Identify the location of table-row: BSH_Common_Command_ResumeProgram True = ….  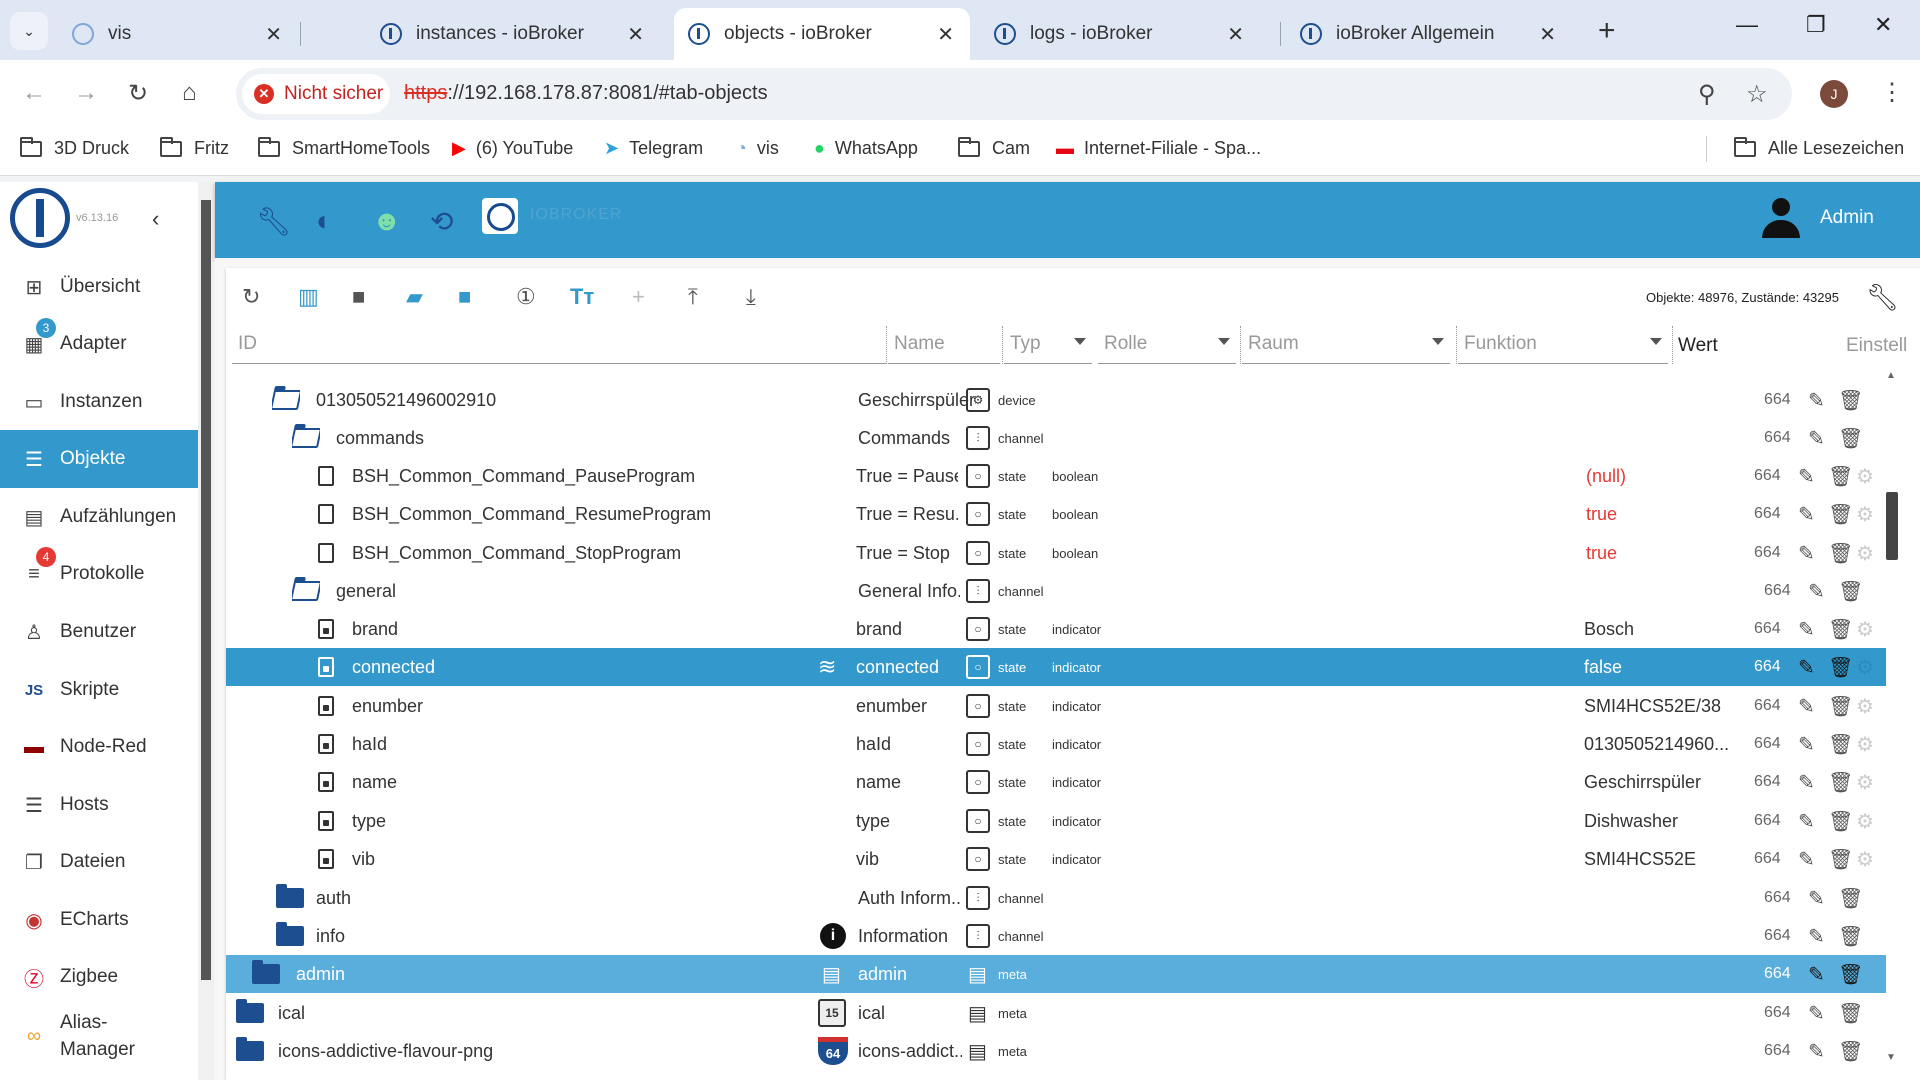
(1056, 514).